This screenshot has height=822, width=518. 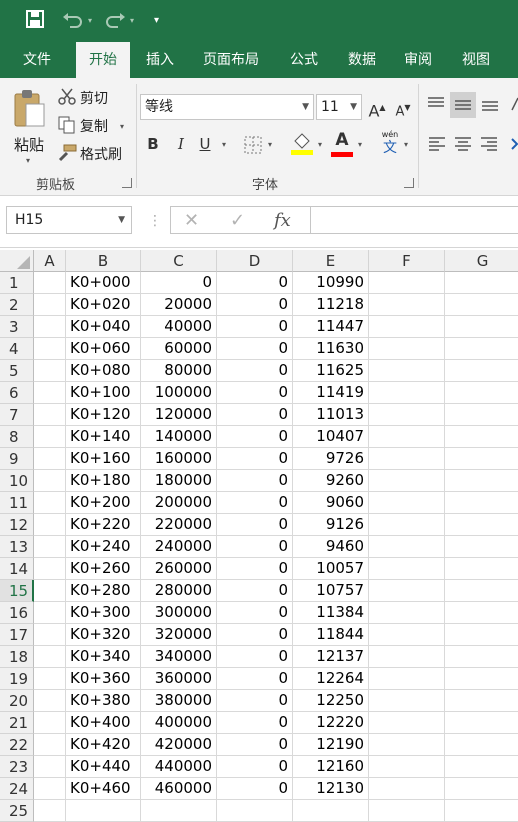 What do you see at coordinates (17, 283) in the screenshot?
I see `row-header: 1` at bounding box center [17, 283].